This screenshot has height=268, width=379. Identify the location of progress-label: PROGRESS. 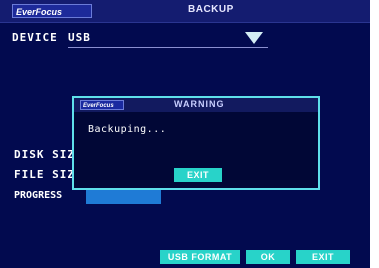
(38, 195).